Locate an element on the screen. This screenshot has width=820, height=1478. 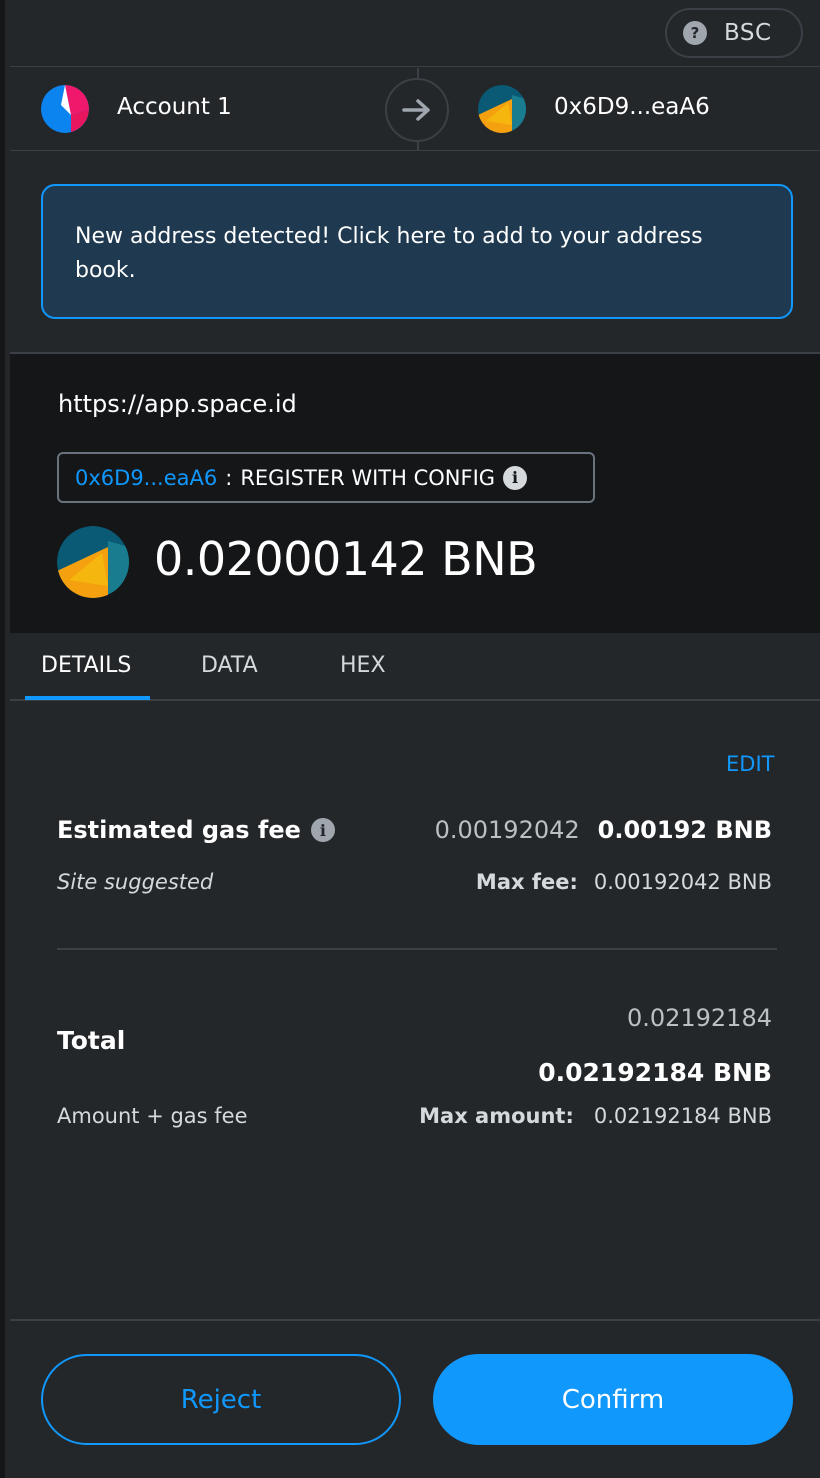
tab-bar: DETAILS DATA HEX is located at coordinates (415, 667).